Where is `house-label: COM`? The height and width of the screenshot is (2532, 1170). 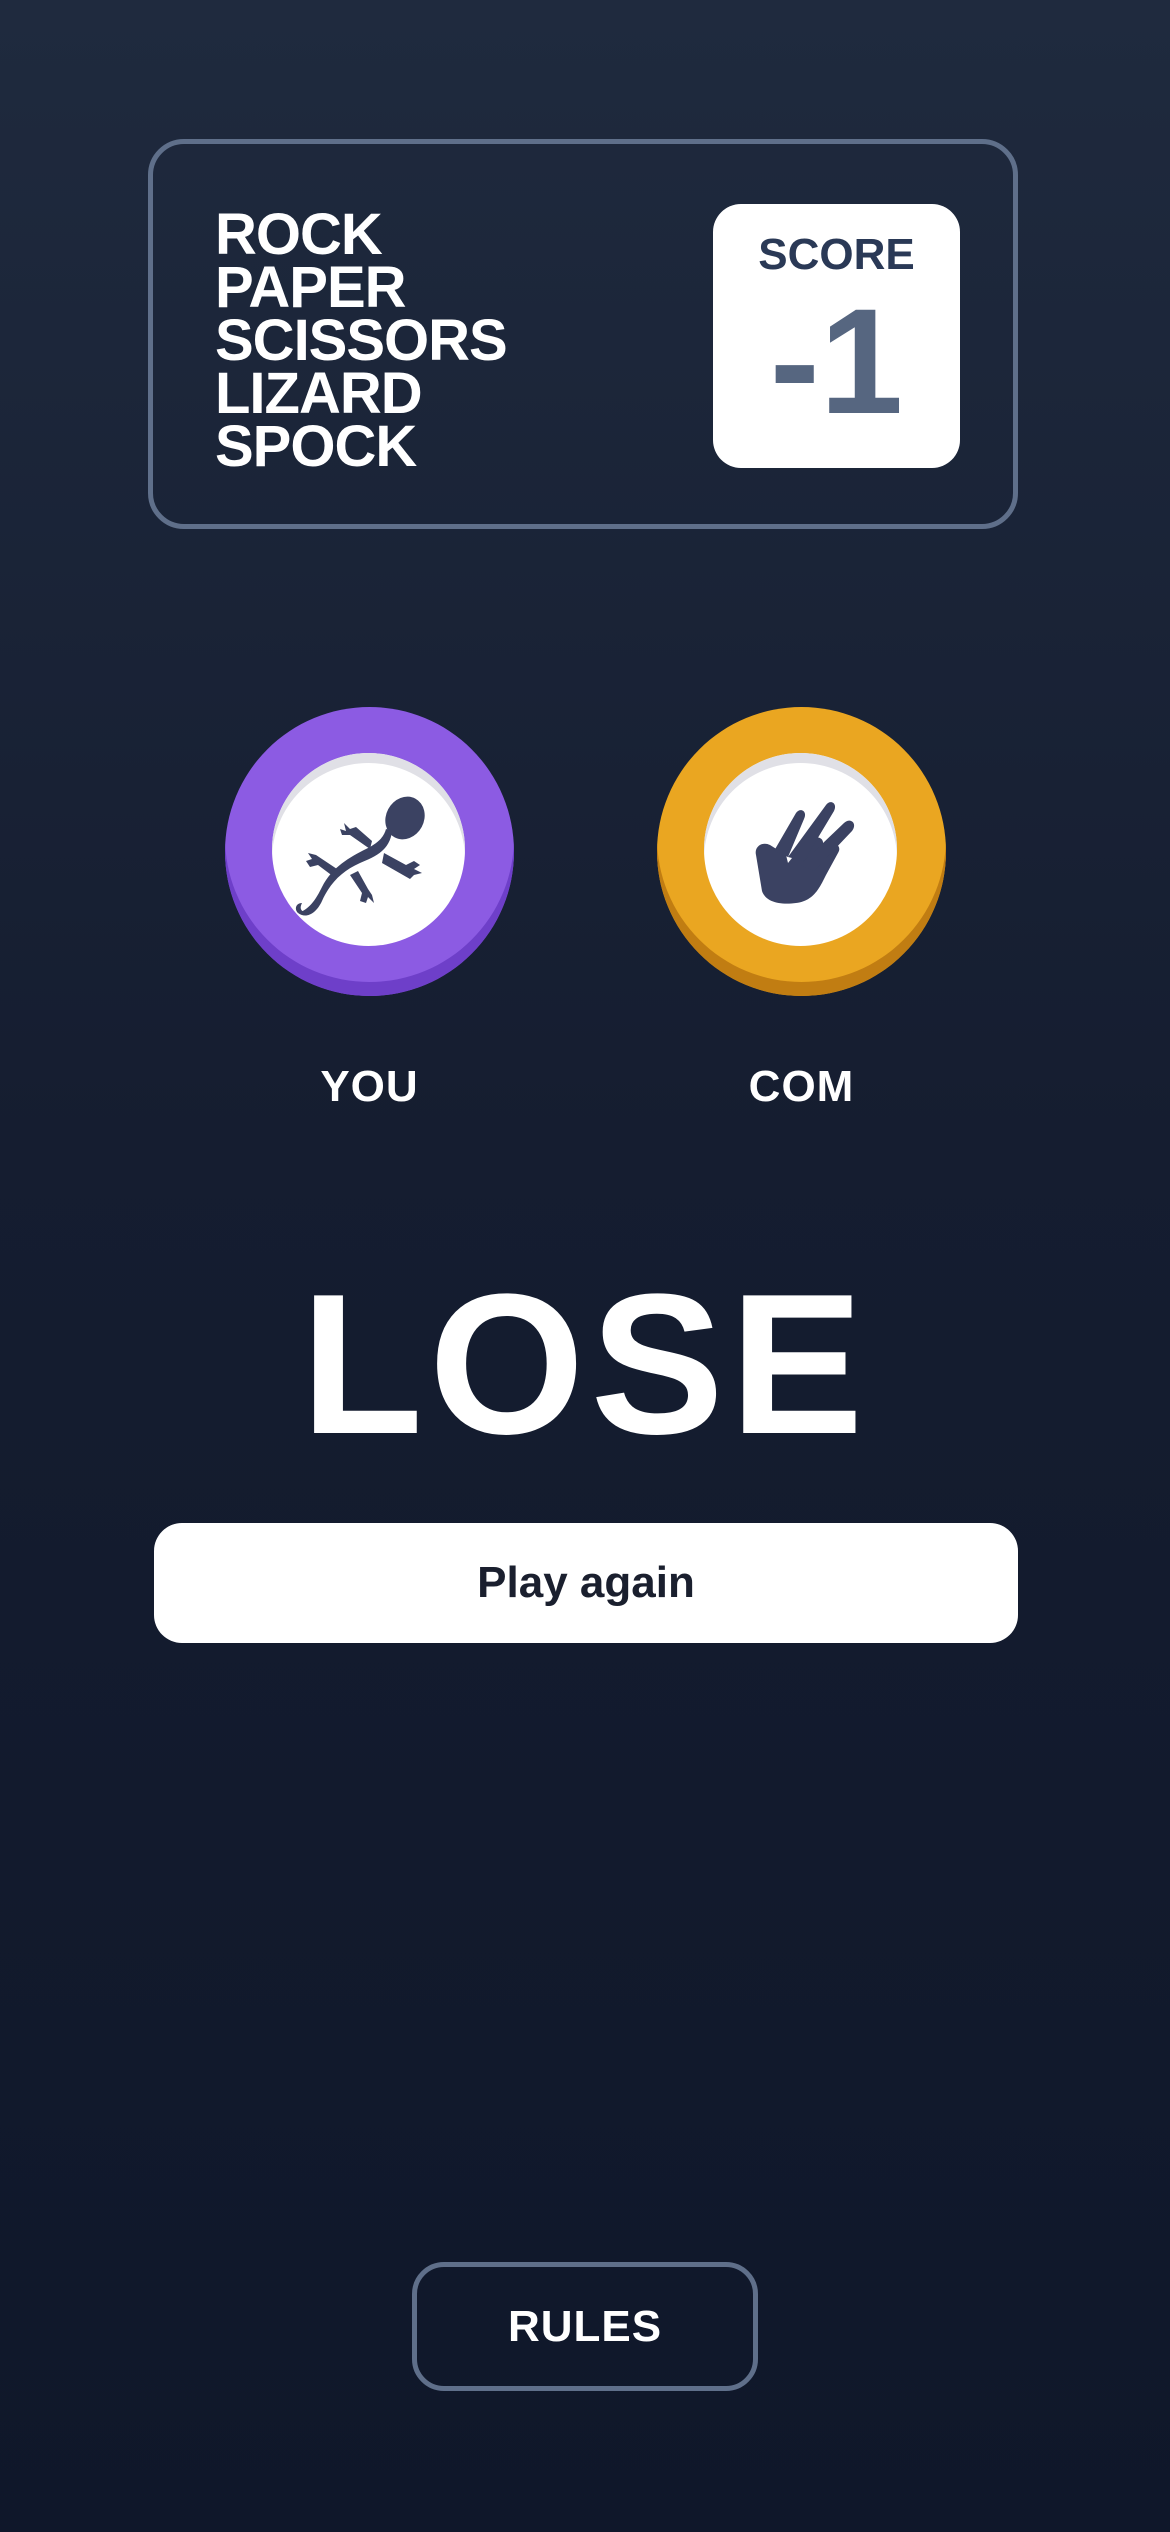
house-label: COM is located at coordinates (801, 1086).